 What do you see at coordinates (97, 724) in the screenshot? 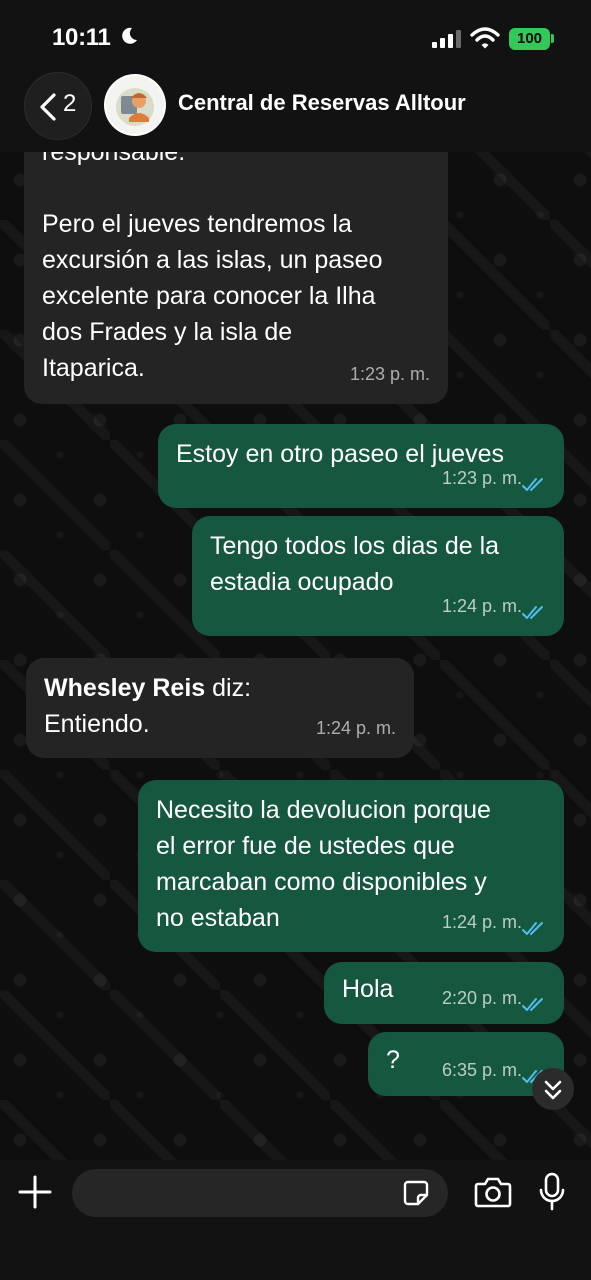
I see `message-body: Entiendo.` at bounding box center [97, 724].